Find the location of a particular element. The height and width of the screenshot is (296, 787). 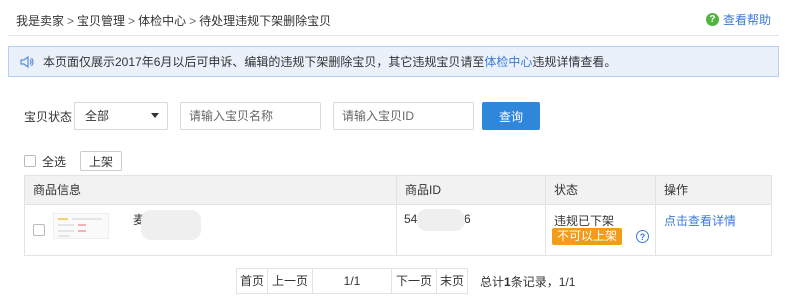

relist-button: 上架 is located at coordinates (101, 161).